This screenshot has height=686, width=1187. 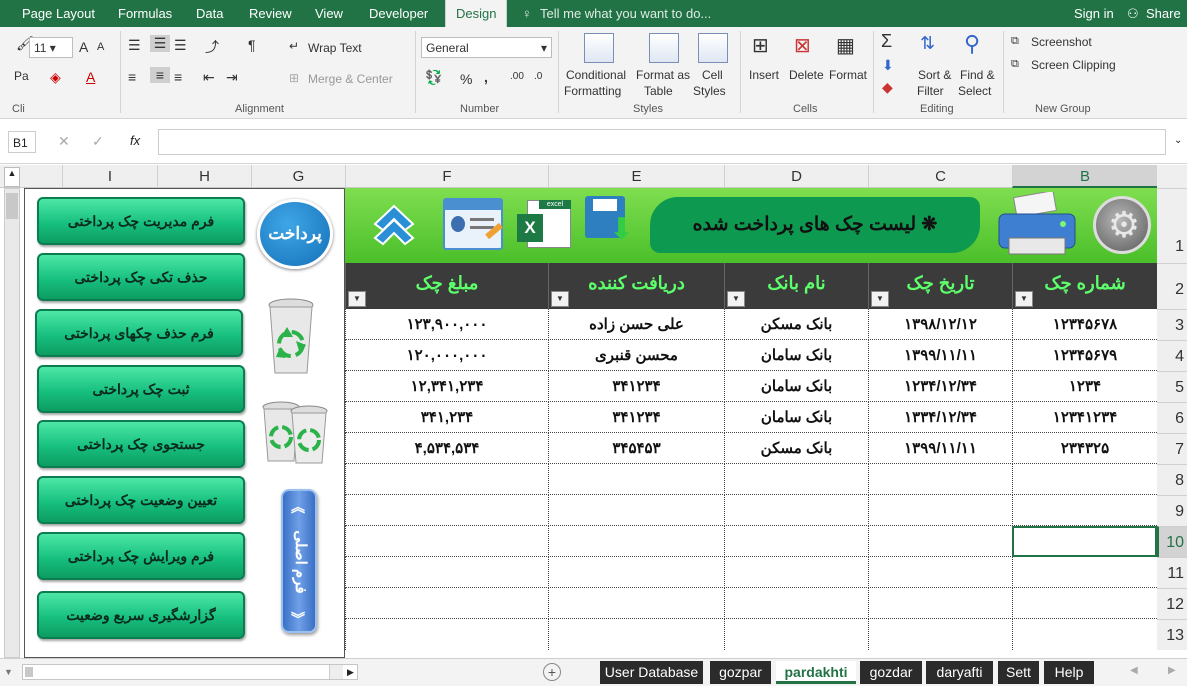 I want to click on enter-icon: ✓, so click(x=98, y=141).